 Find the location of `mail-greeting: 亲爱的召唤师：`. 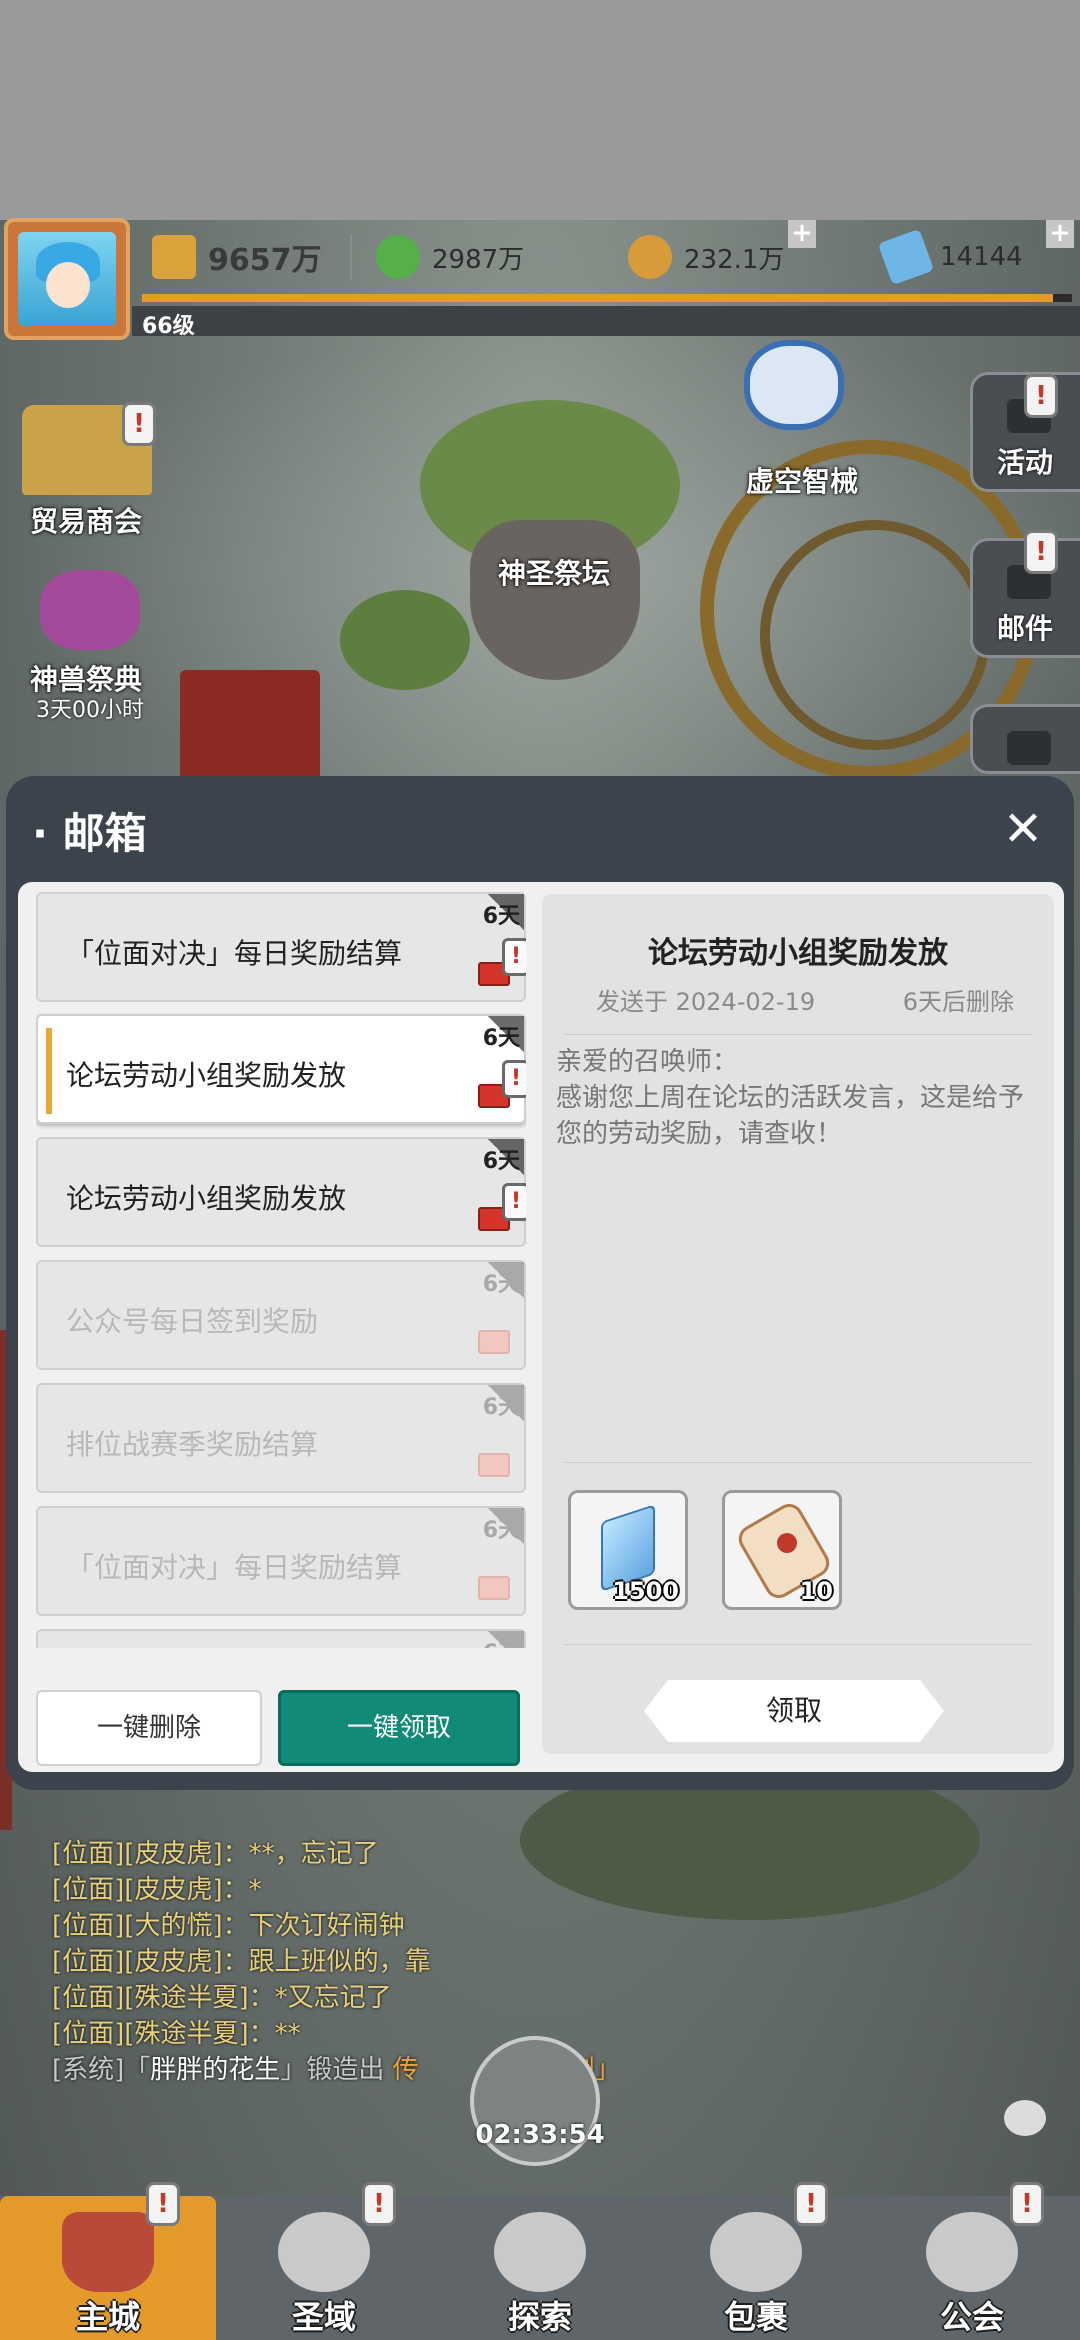

mail-greeting: 亲爱的召唤师： is located at coordinates (647, 1062).